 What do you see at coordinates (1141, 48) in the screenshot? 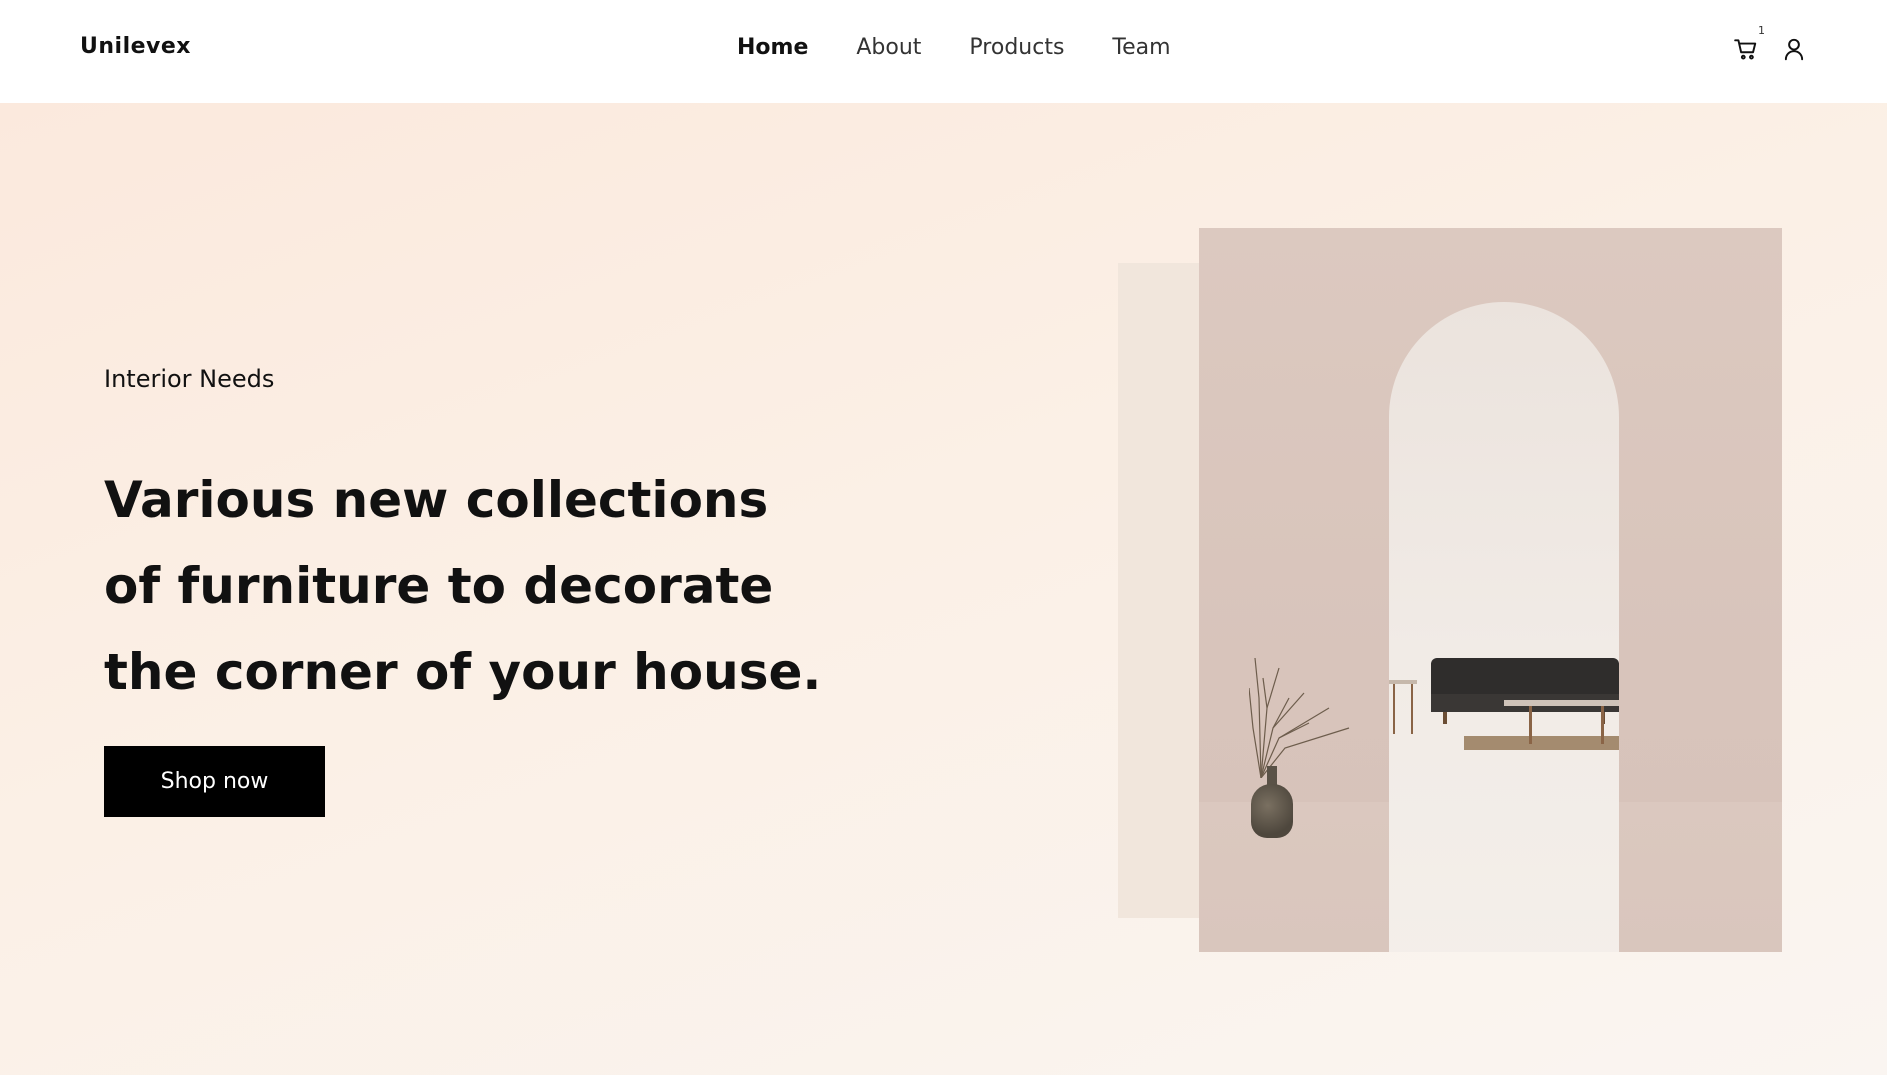
I see `nav-link-team: Team` at bounding box center [1141, 48].